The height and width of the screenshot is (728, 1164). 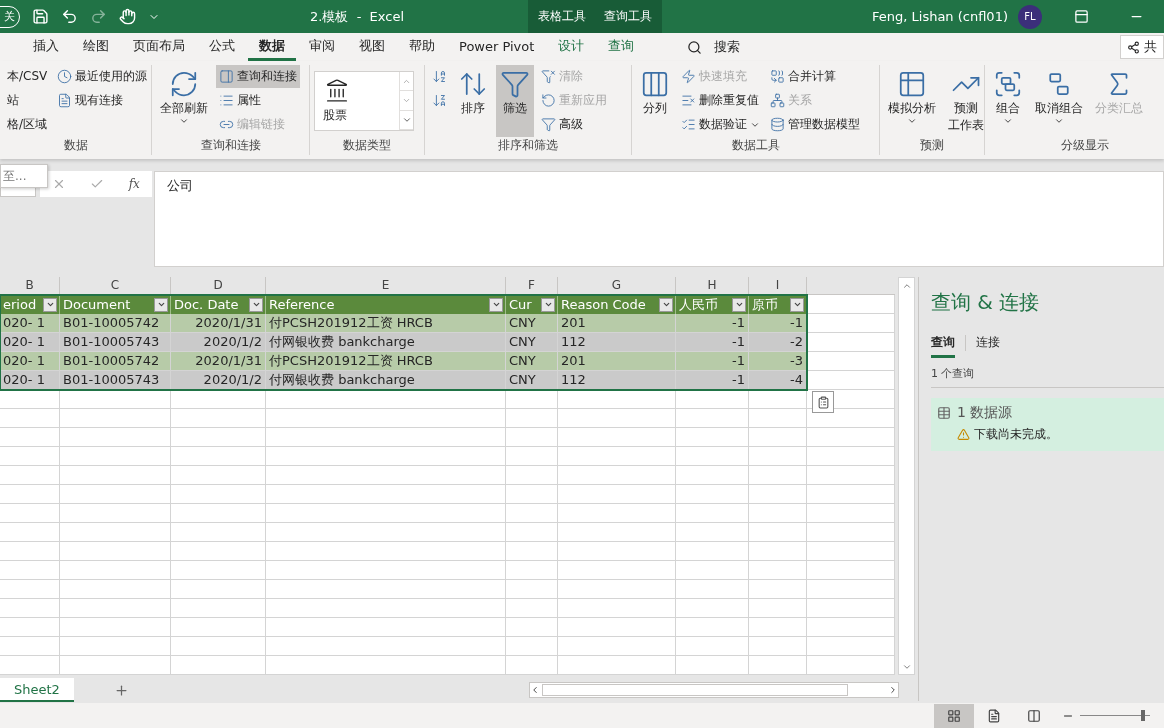 What do you see at coordinates (988, 346) in the screenshot?
I see `pane-tab: 连接` at bounding box center [988, 346].